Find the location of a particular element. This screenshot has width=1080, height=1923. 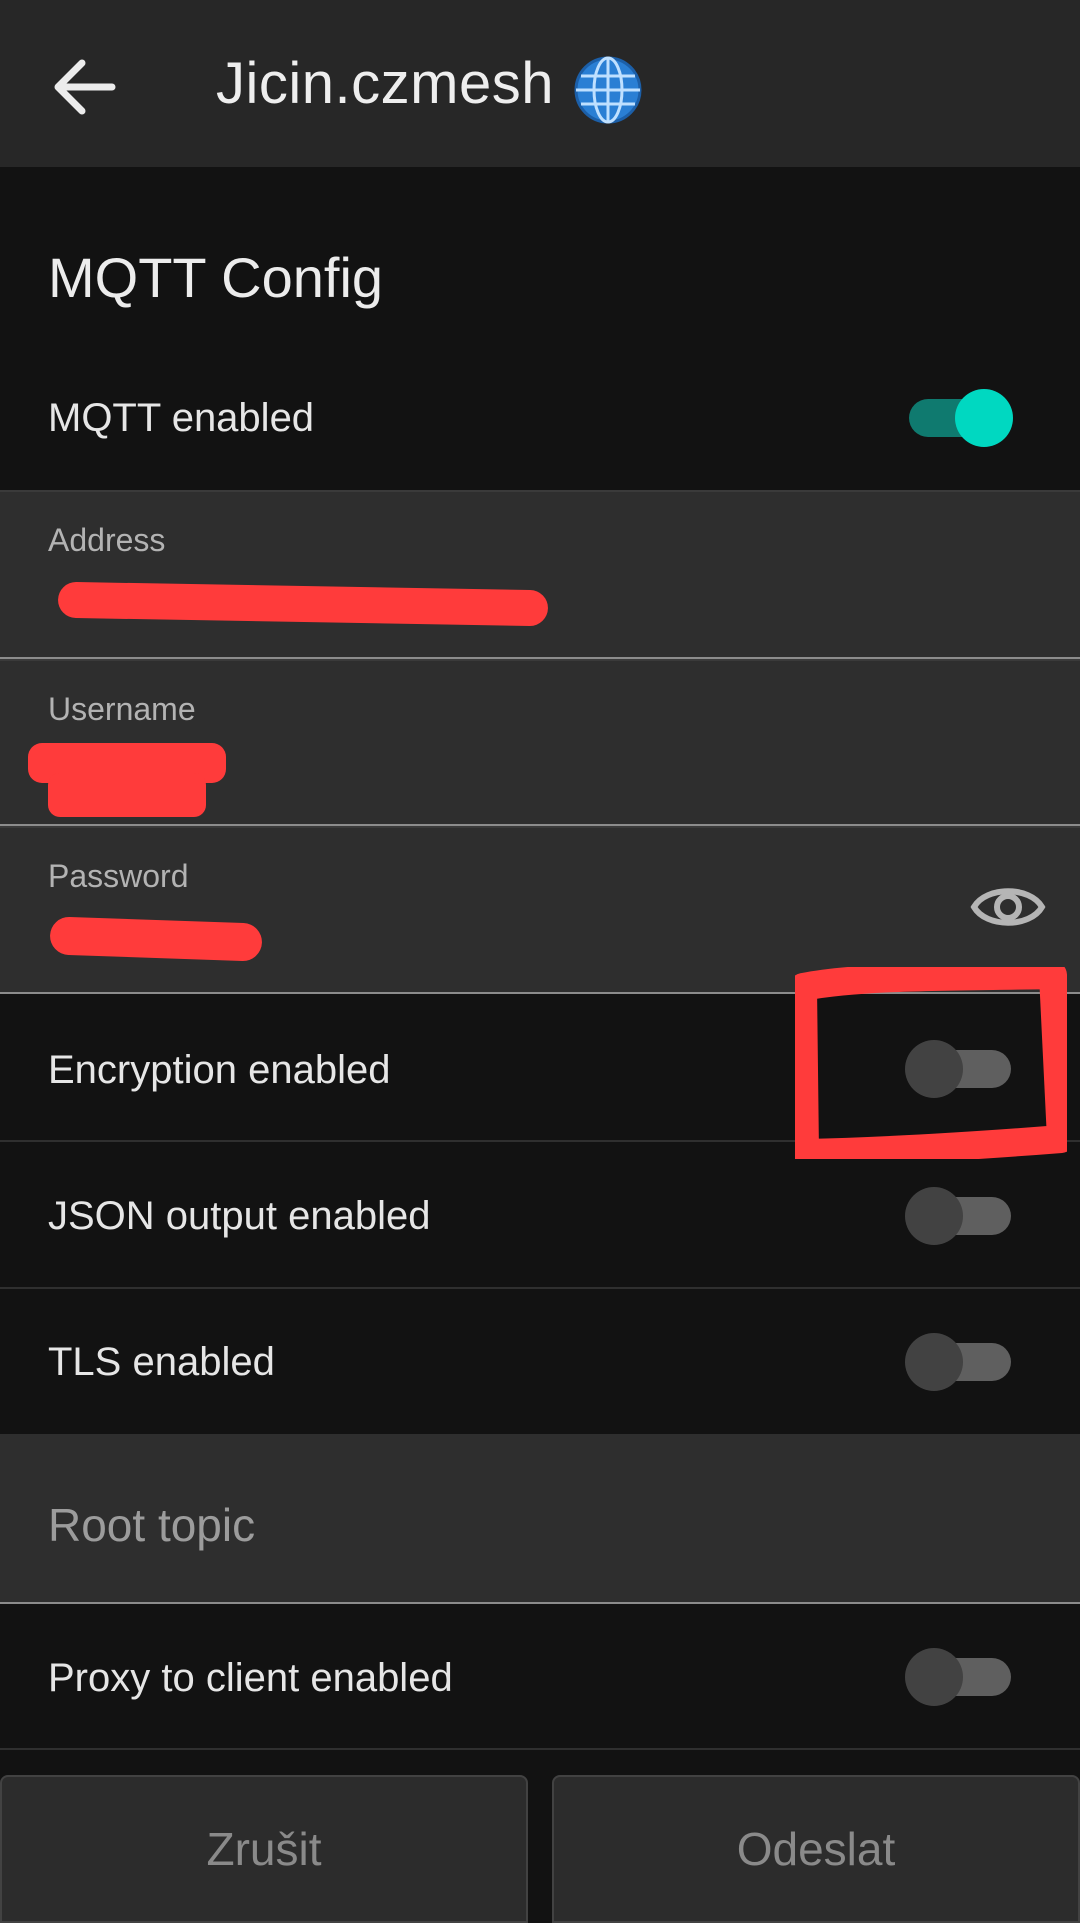

address-field: Address is located at coordinates (540, 574).